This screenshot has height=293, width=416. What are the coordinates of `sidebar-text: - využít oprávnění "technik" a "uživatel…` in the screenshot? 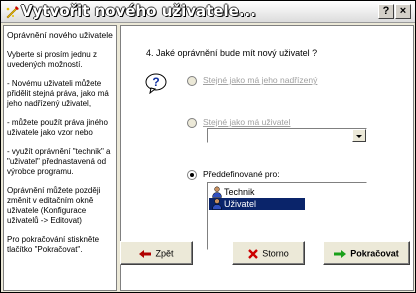 It's located at (59, 161).